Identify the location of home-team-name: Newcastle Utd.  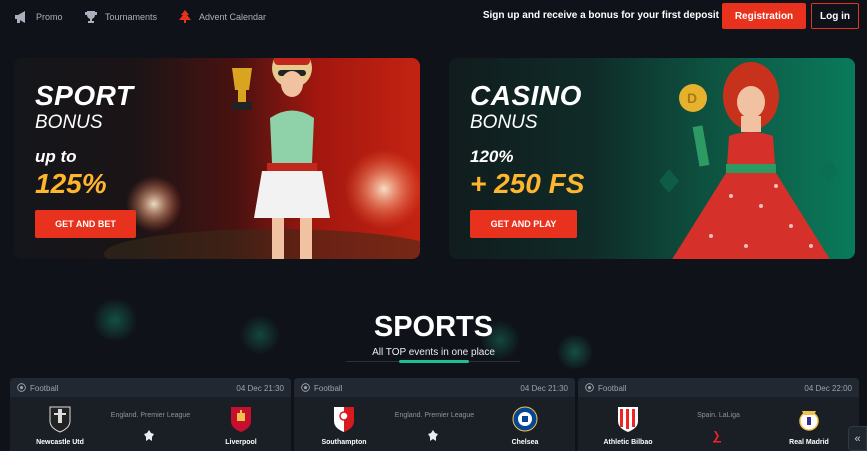
(60, 442).